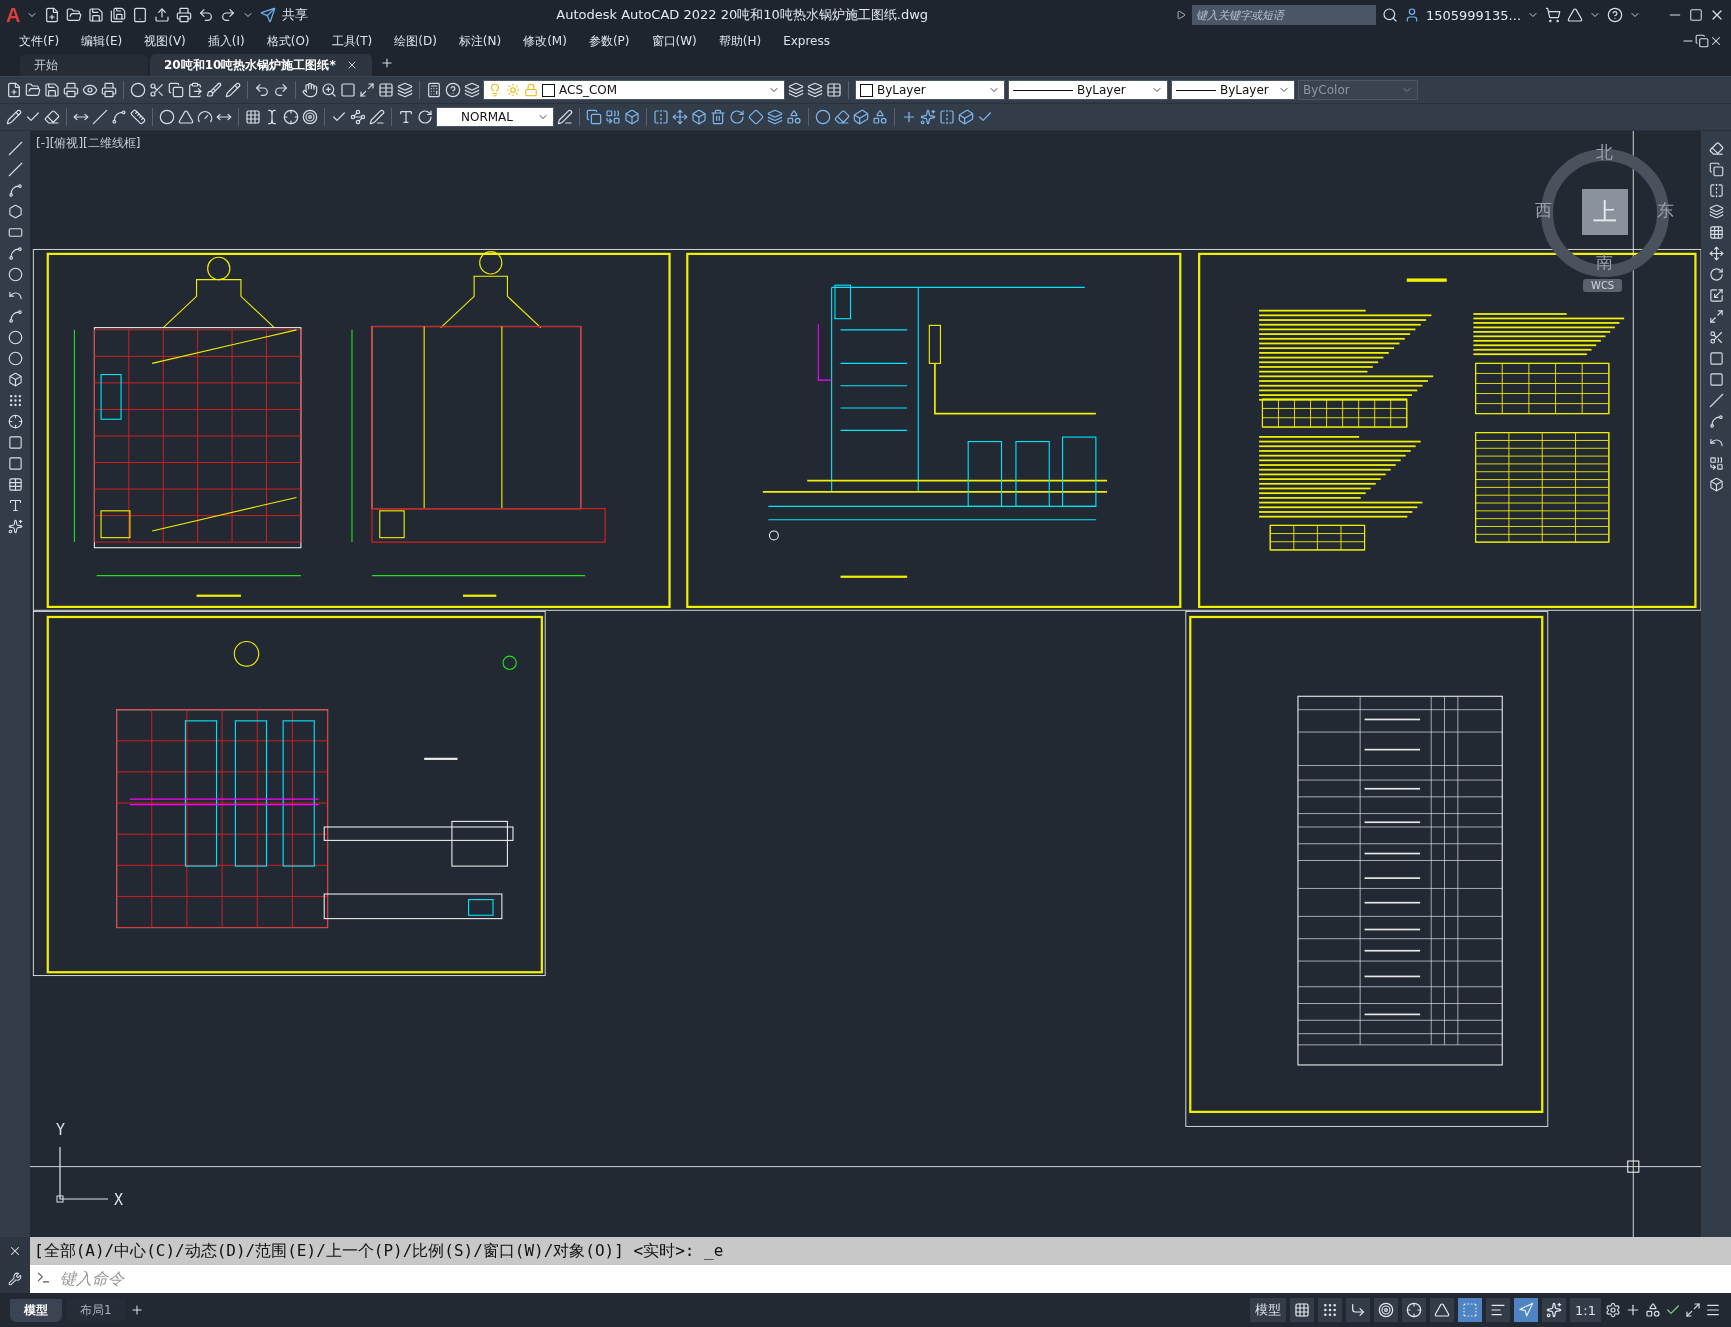  I want to click on save-icon, so click(96, 15).